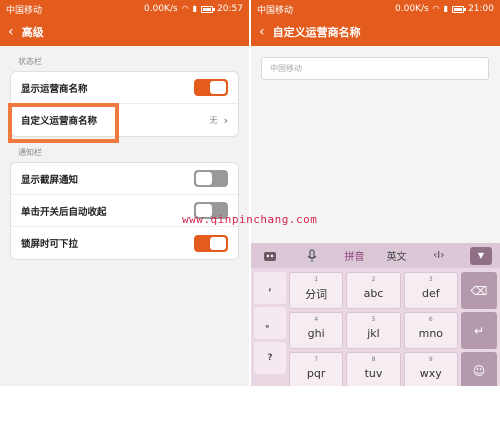 Image resolution: width=500 pixels, height=442 pixels. Describe the element at coordinates (354, 256) in the screenshot. I see `pinyin-mode-button: 拼音` at that location.